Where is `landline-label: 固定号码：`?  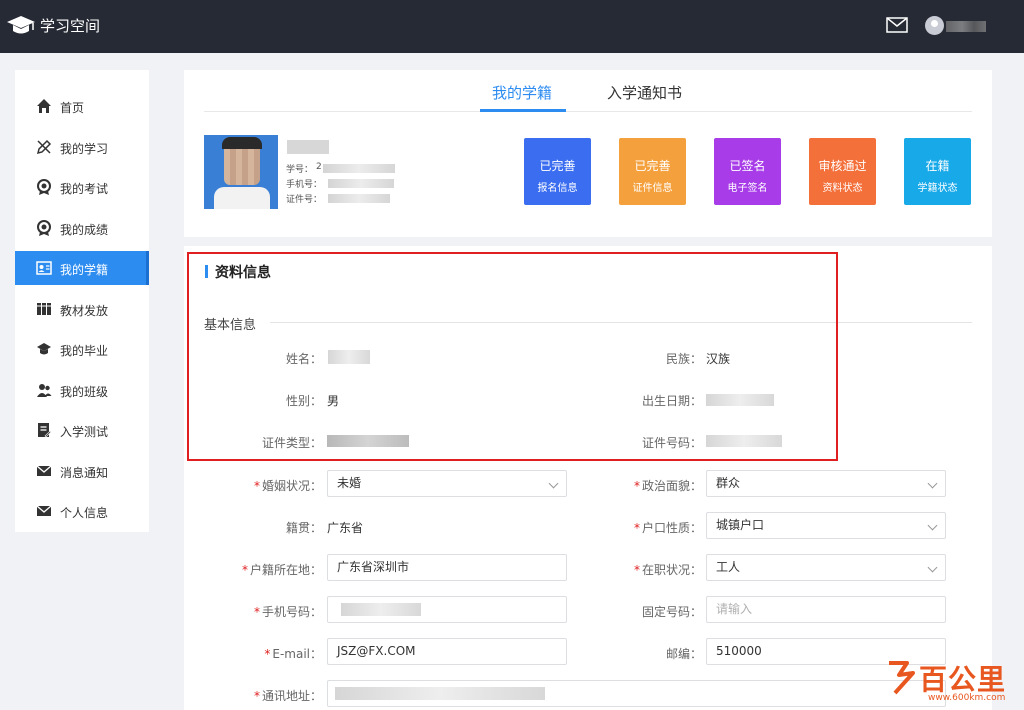
landline-label: 固定号码： is located at coordinates (671, 612).